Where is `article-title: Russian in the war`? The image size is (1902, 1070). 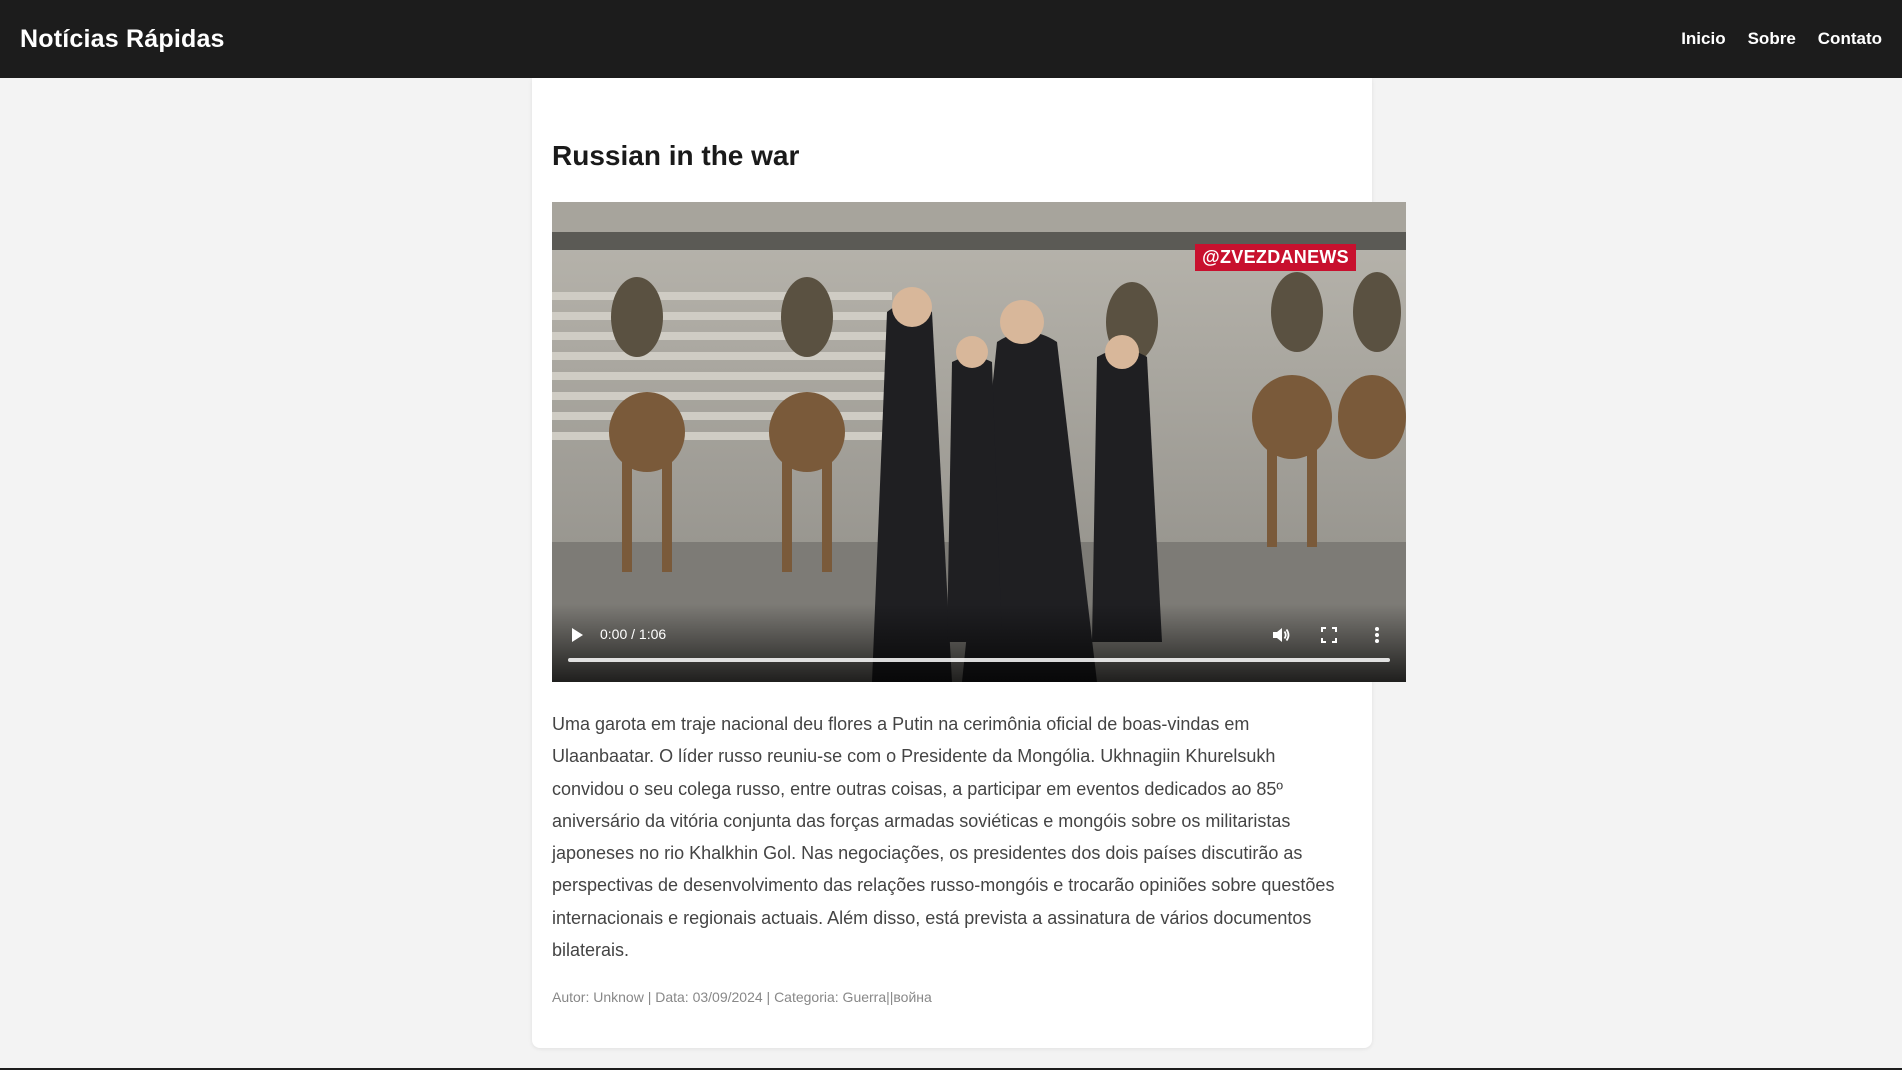
article-title: Russian in the war is located at coordinates (676, 155).